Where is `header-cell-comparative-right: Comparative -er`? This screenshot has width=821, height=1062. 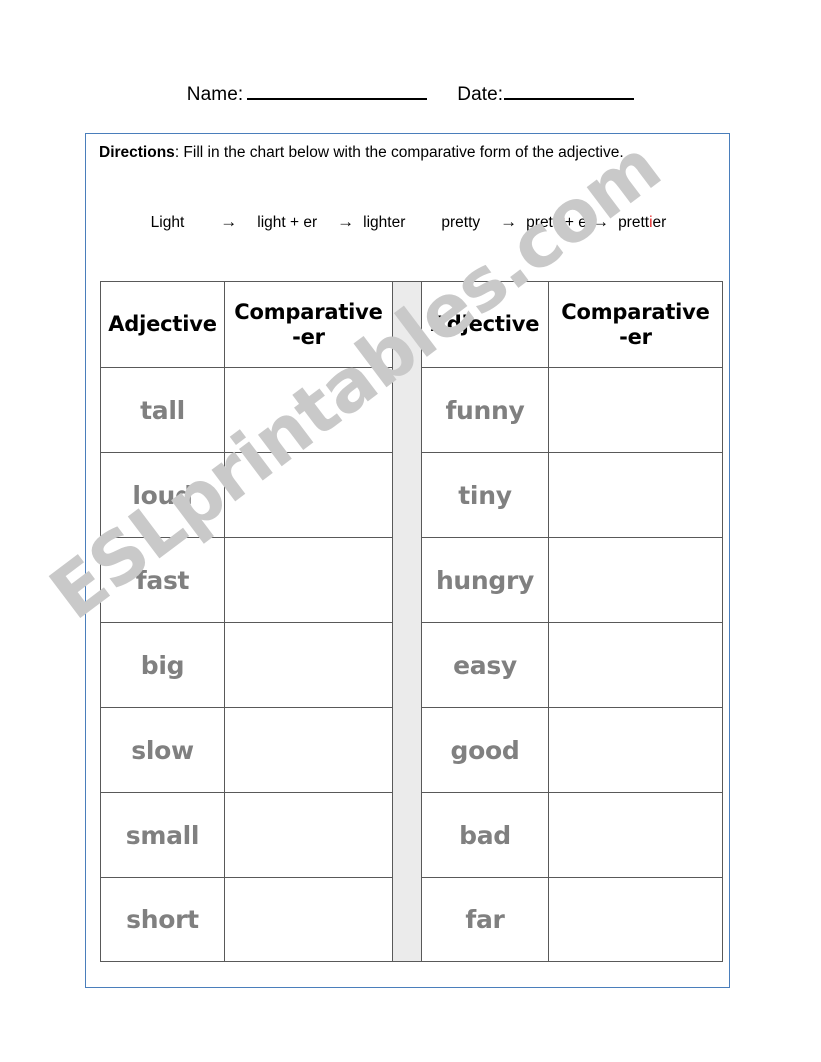 header-cell-comparative-right: Comparative -er is located at coordinates (635, 324).